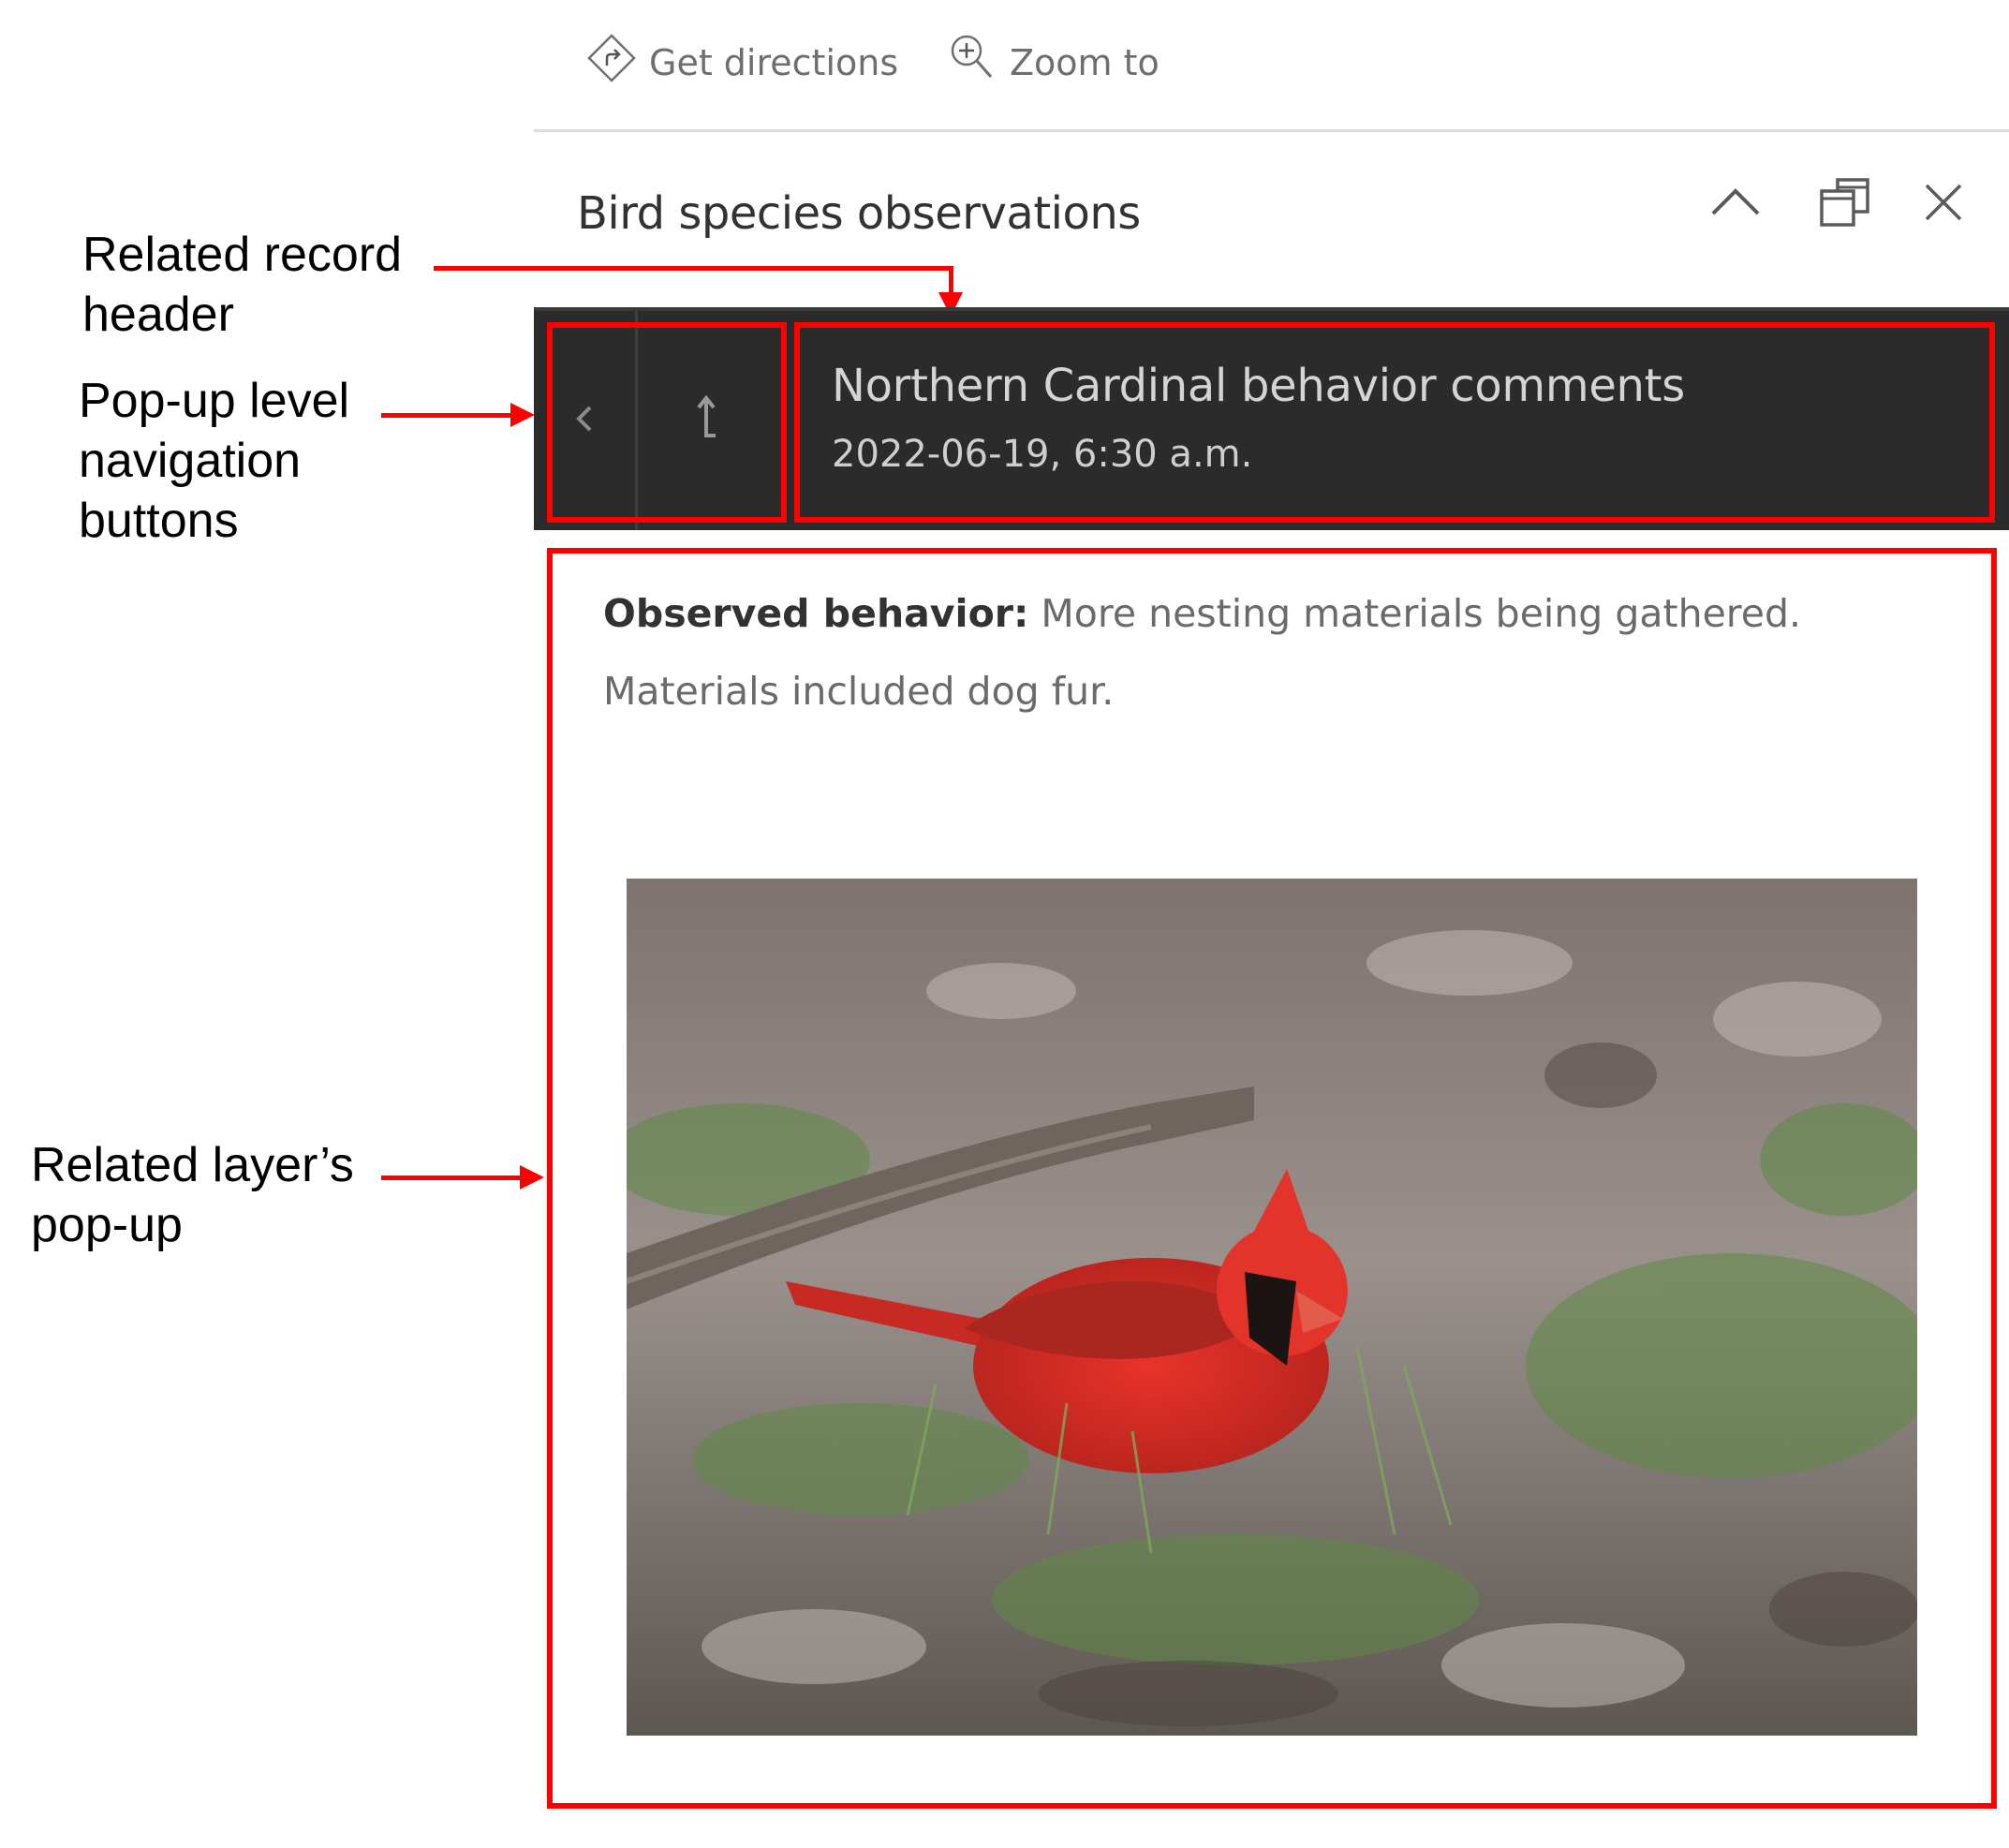 This screenshot has height=1848, width=2009. What do you see at coordinates (451, 1177) in the screenshot?
I see `arrow-related-layer-popup` at bounding box center [451, 1177].